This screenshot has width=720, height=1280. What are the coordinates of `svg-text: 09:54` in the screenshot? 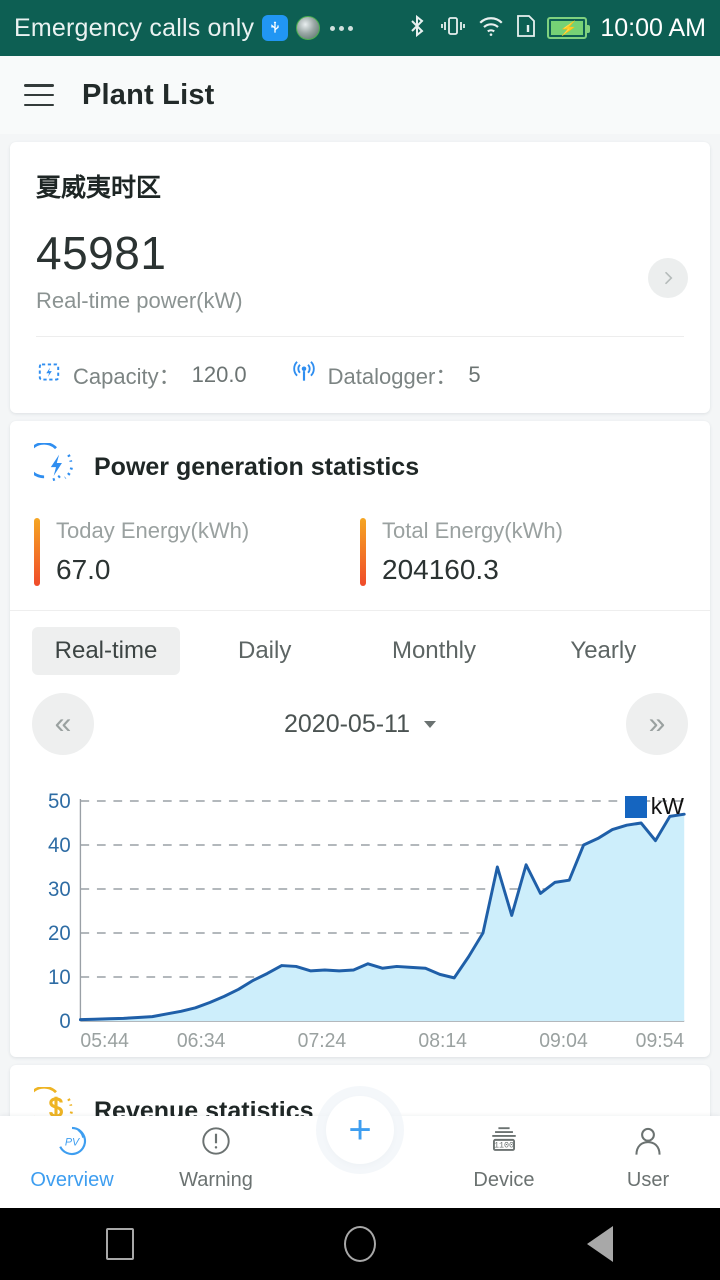 It's located at (660, 1041).